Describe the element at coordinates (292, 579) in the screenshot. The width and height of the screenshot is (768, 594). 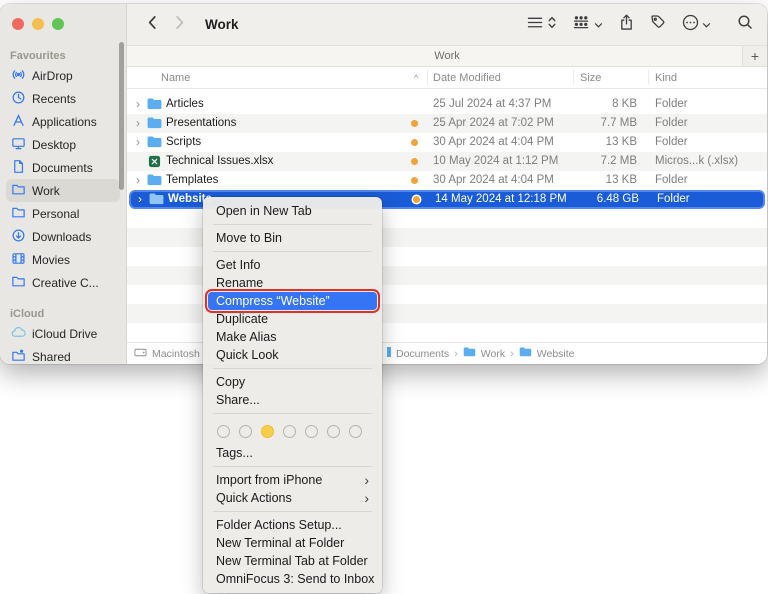
I see `menu-item-omnifocus-send-to-inbox: OmniFocus 3: Send to Inbox` at that location.